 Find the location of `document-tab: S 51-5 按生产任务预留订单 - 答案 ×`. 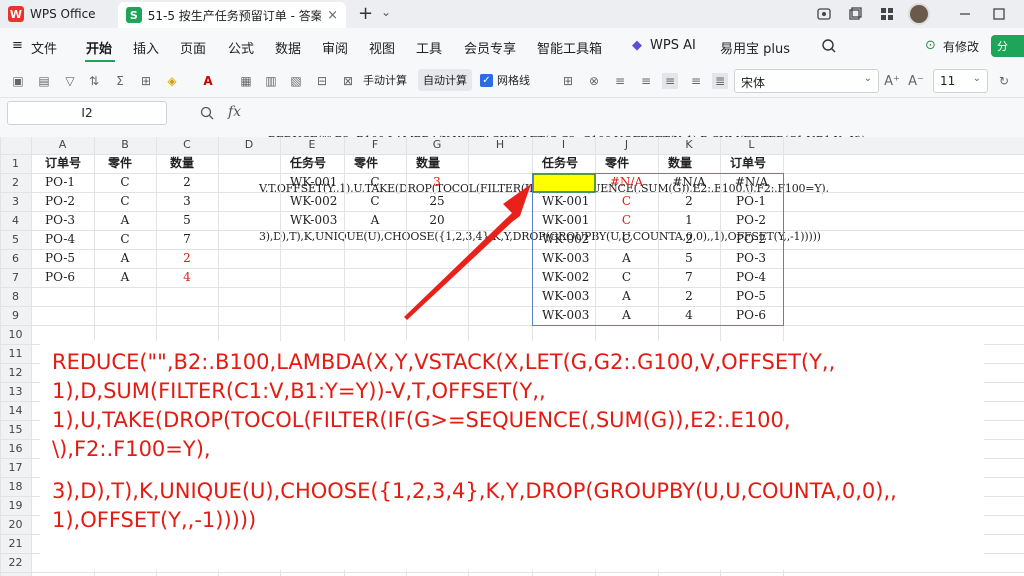

document-tab: S 51-5 按生产任务预留订单 - 答案 × is located at coordinates (232, 15).